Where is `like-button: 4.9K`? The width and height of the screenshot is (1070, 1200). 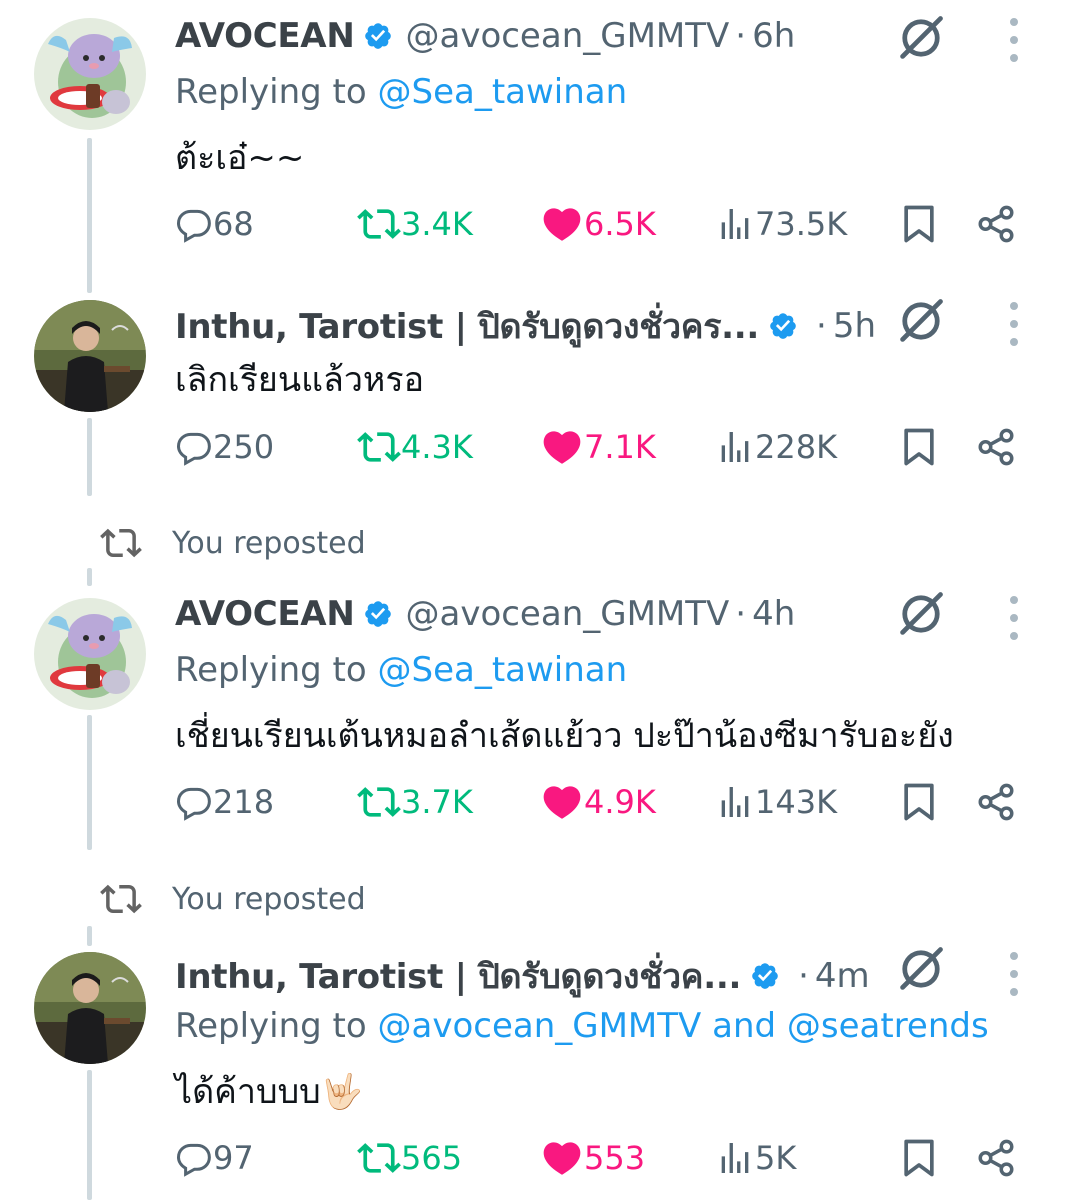 like-button: 4.9K is located at coordinates (598, 802).